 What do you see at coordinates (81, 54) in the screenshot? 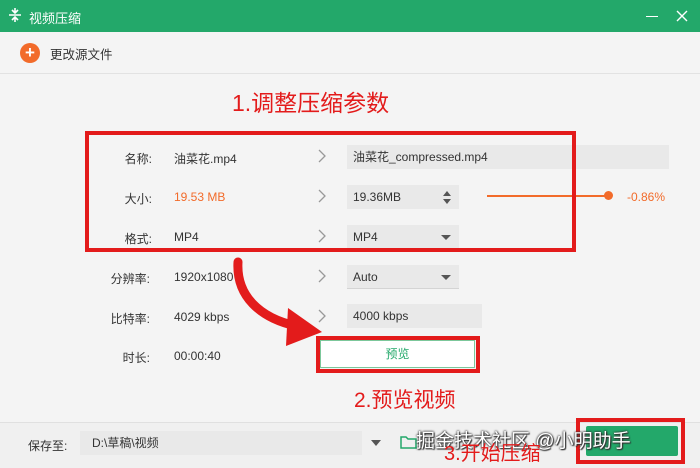
I see `change-source-label: 更改源文件` at bounding box center [81, 54].